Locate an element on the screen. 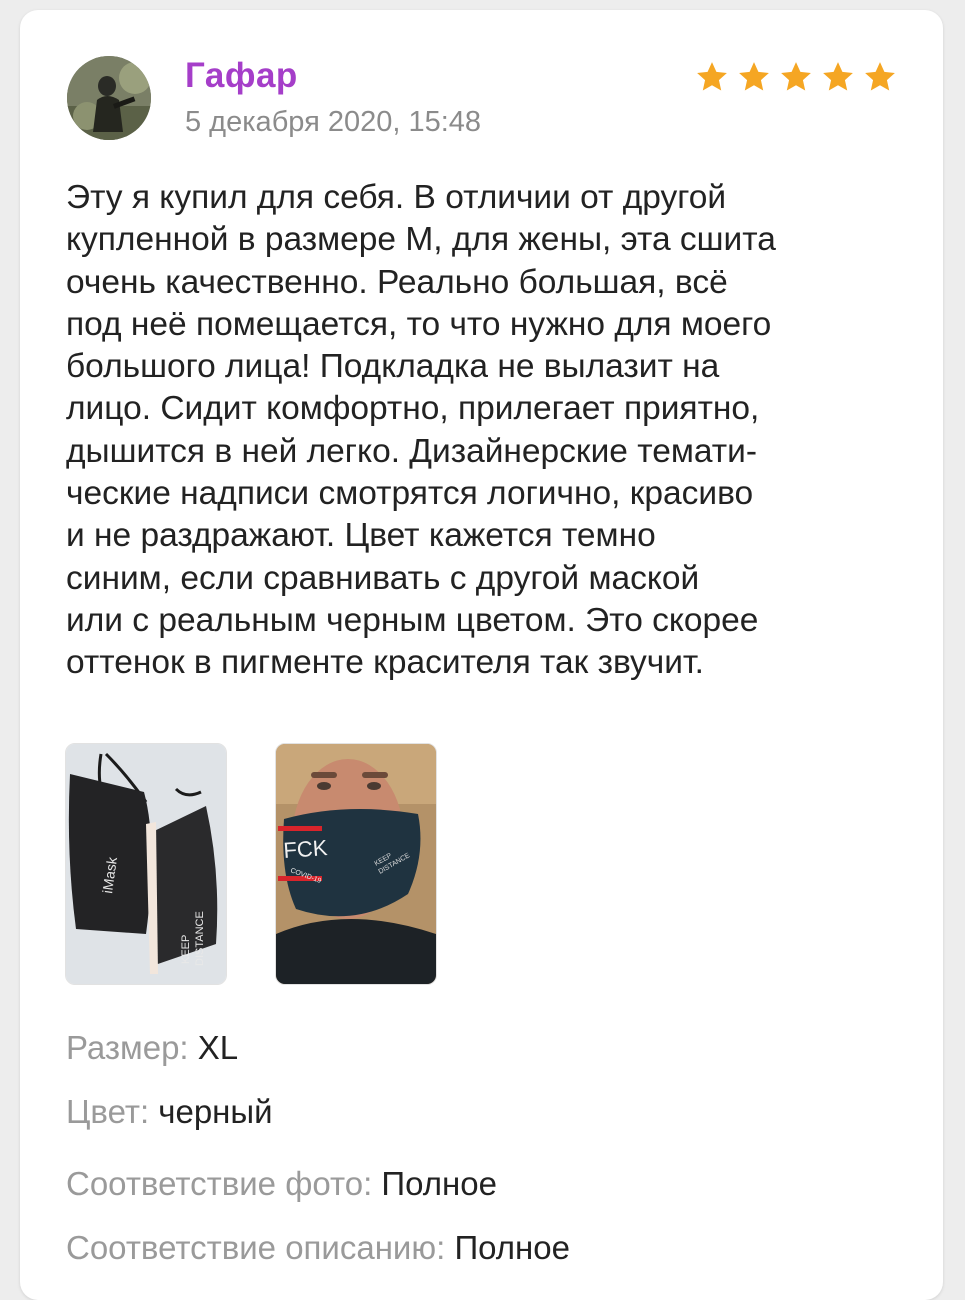  property-value: XL is located at coordinates (218, 1047).